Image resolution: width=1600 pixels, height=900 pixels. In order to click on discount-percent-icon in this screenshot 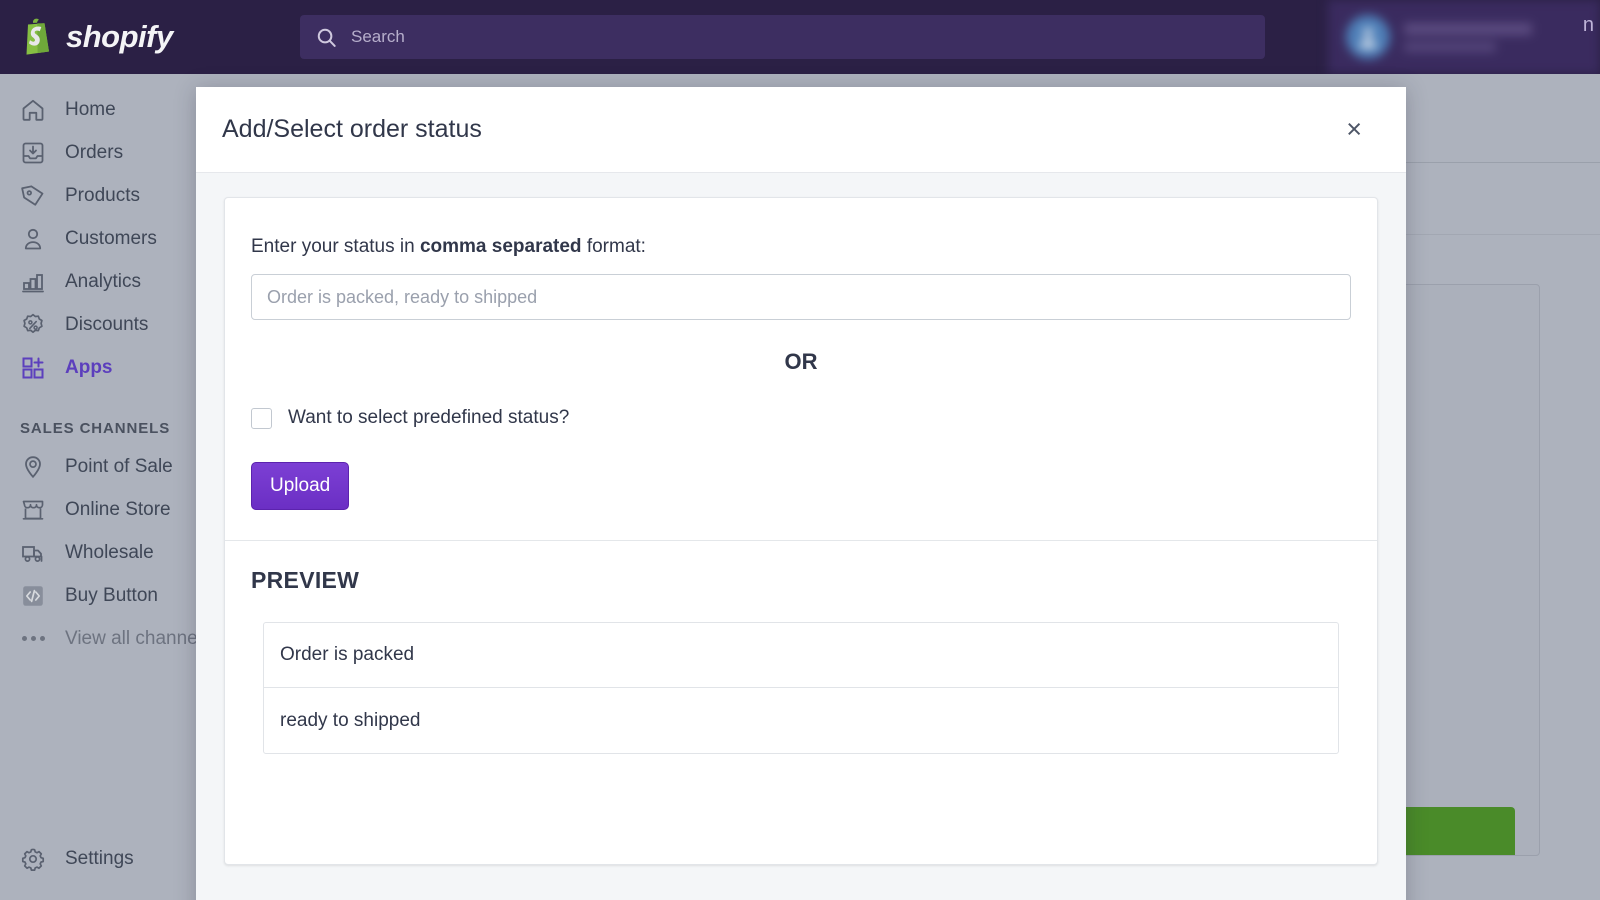, I will do `click(33, 323)`.